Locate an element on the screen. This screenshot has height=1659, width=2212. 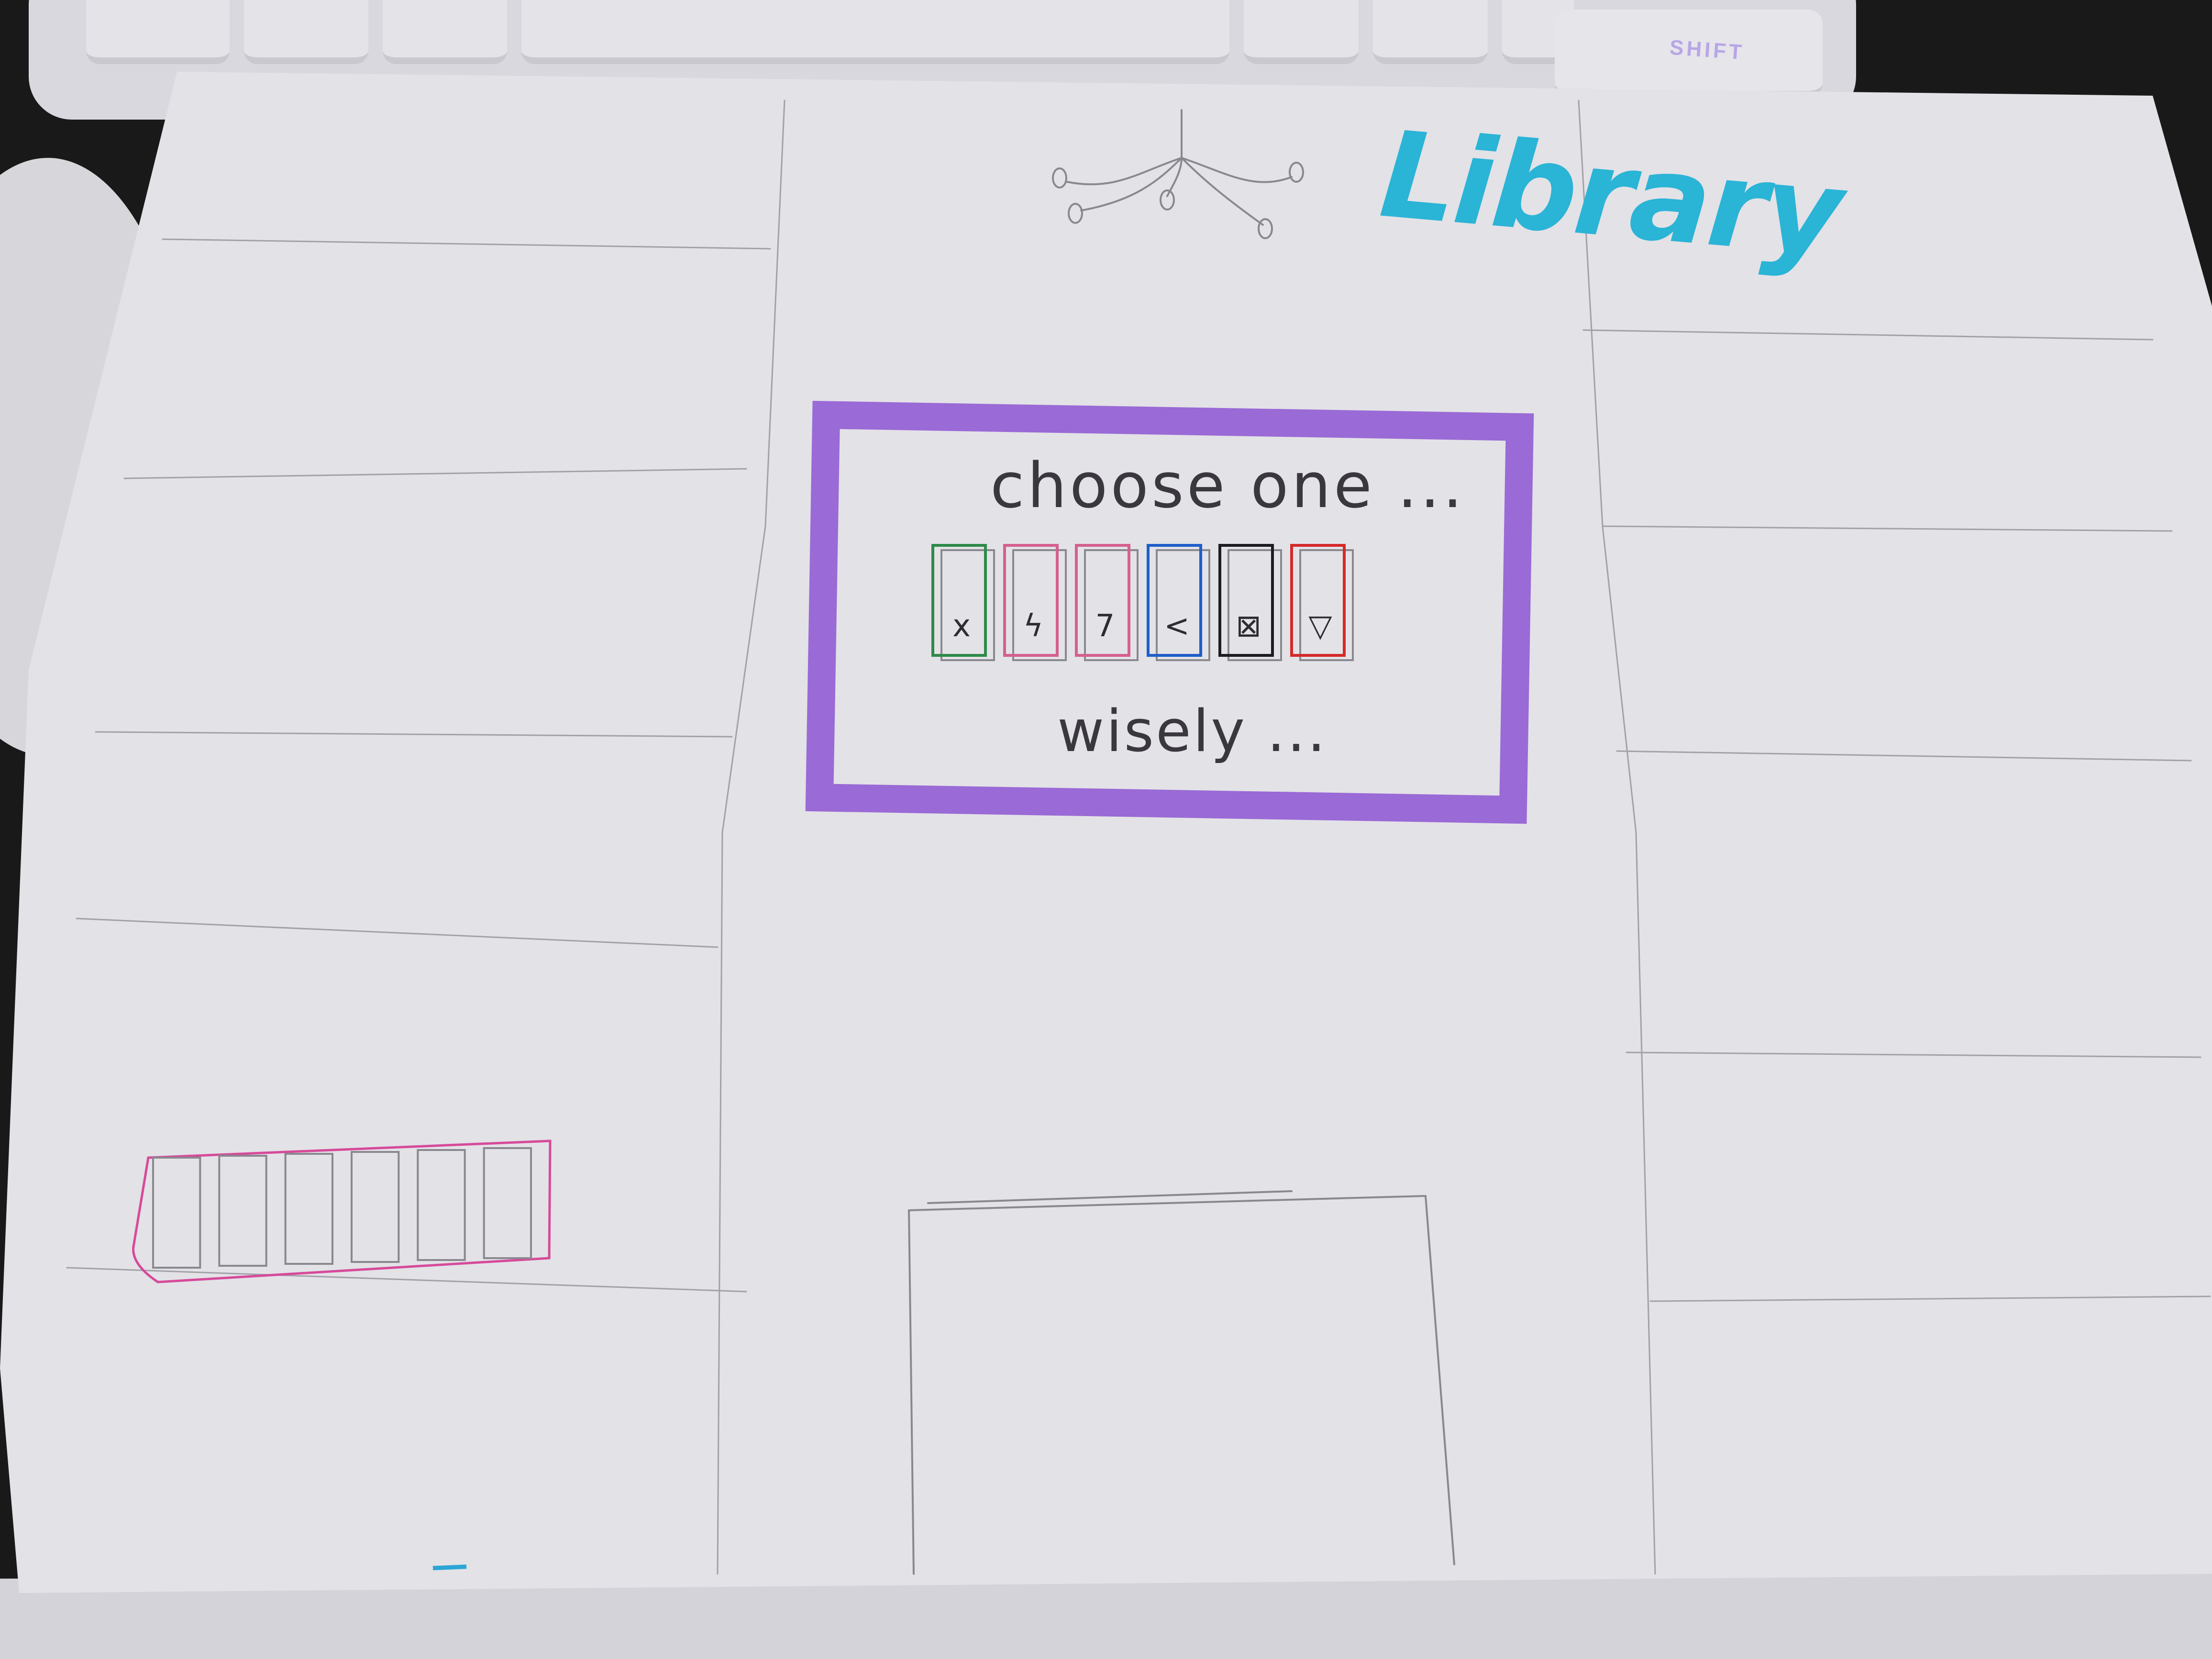
card-glyph: < is located at coordinates (1177, 626).